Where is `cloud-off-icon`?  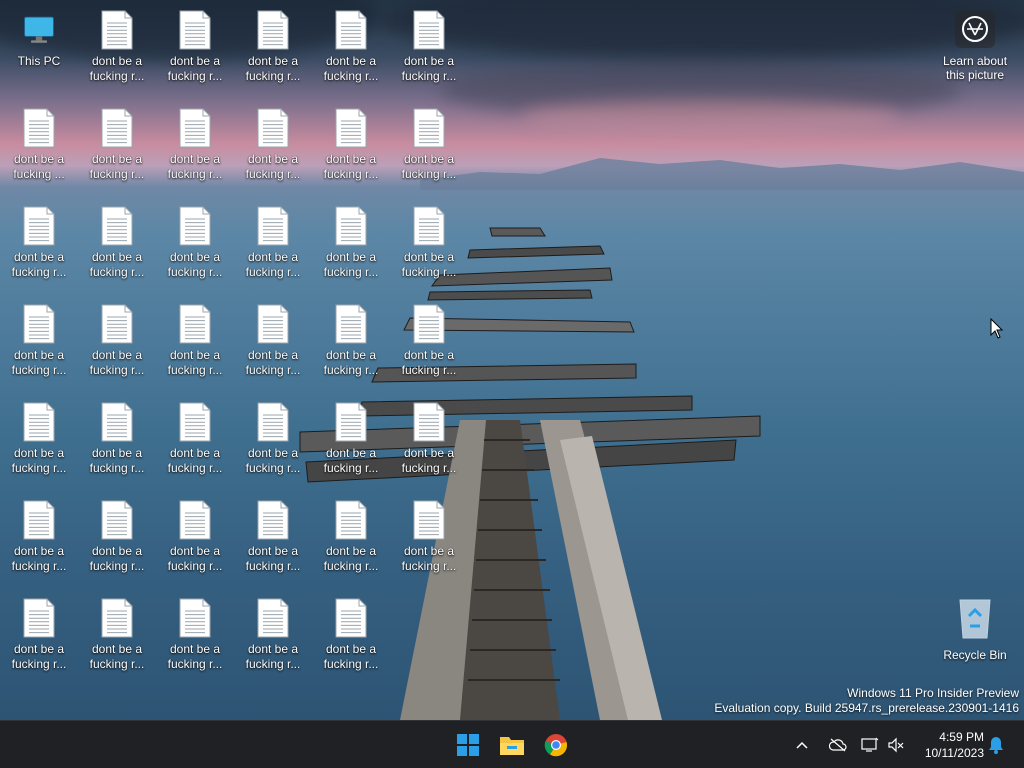 cloud-off-icon is located at coordinates (838, 745).